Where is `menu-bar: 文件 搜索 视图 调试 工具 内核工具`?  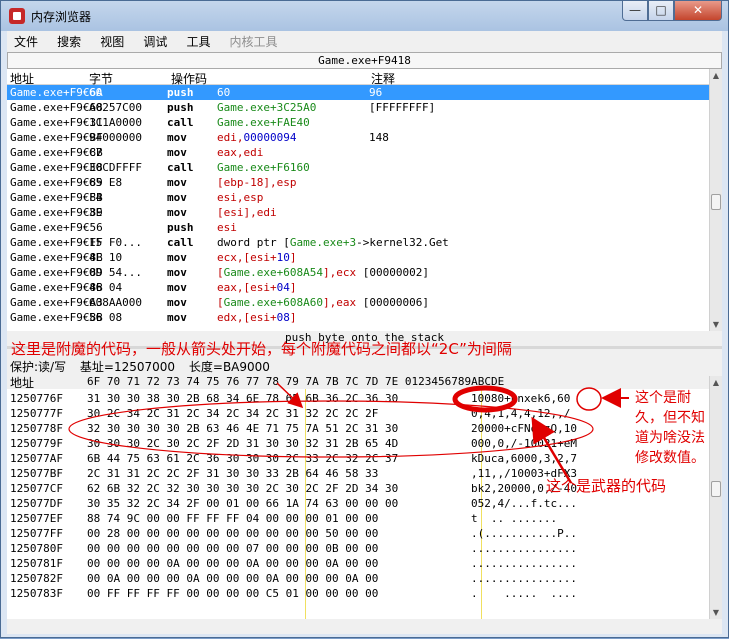 menu-bar: 文件 搜索 视图 调试 工具 内核工具 is located at coordinates (364, 41).